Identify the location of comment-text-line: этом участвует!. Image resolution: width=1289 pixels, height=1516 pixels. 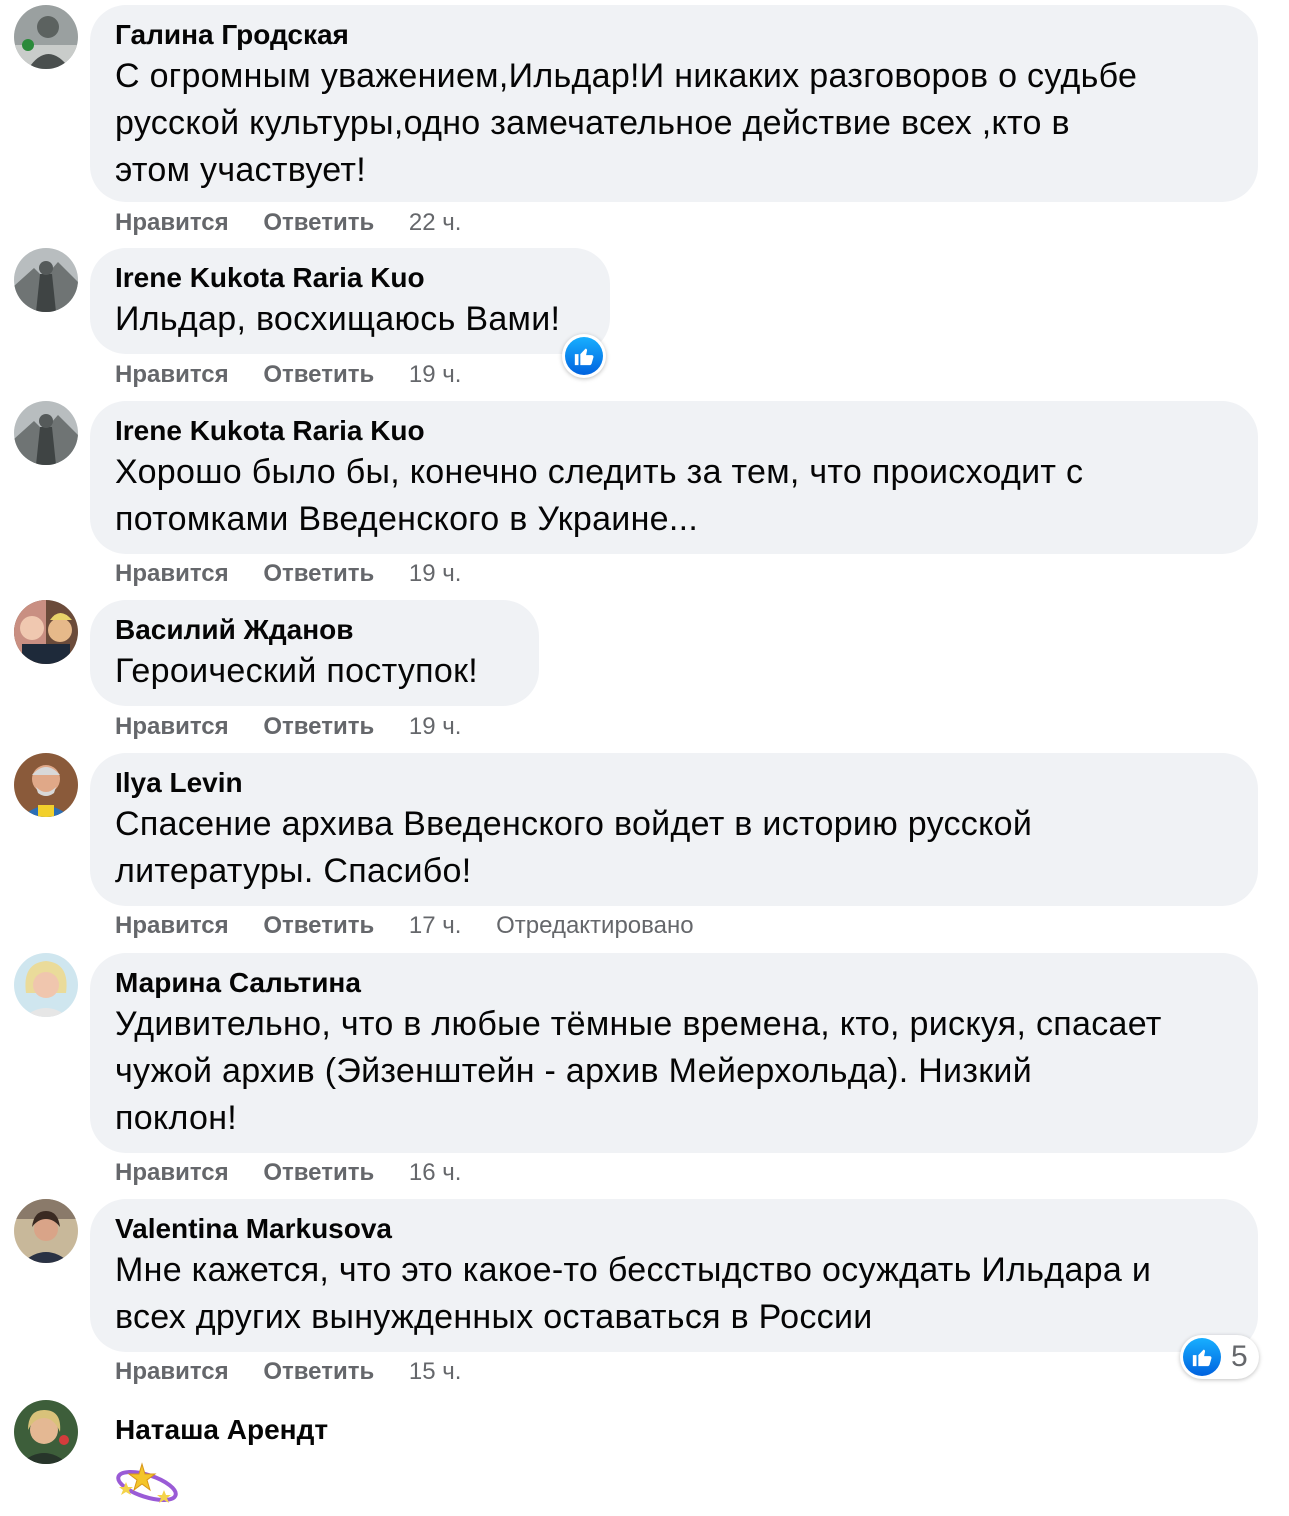
(240, 170).